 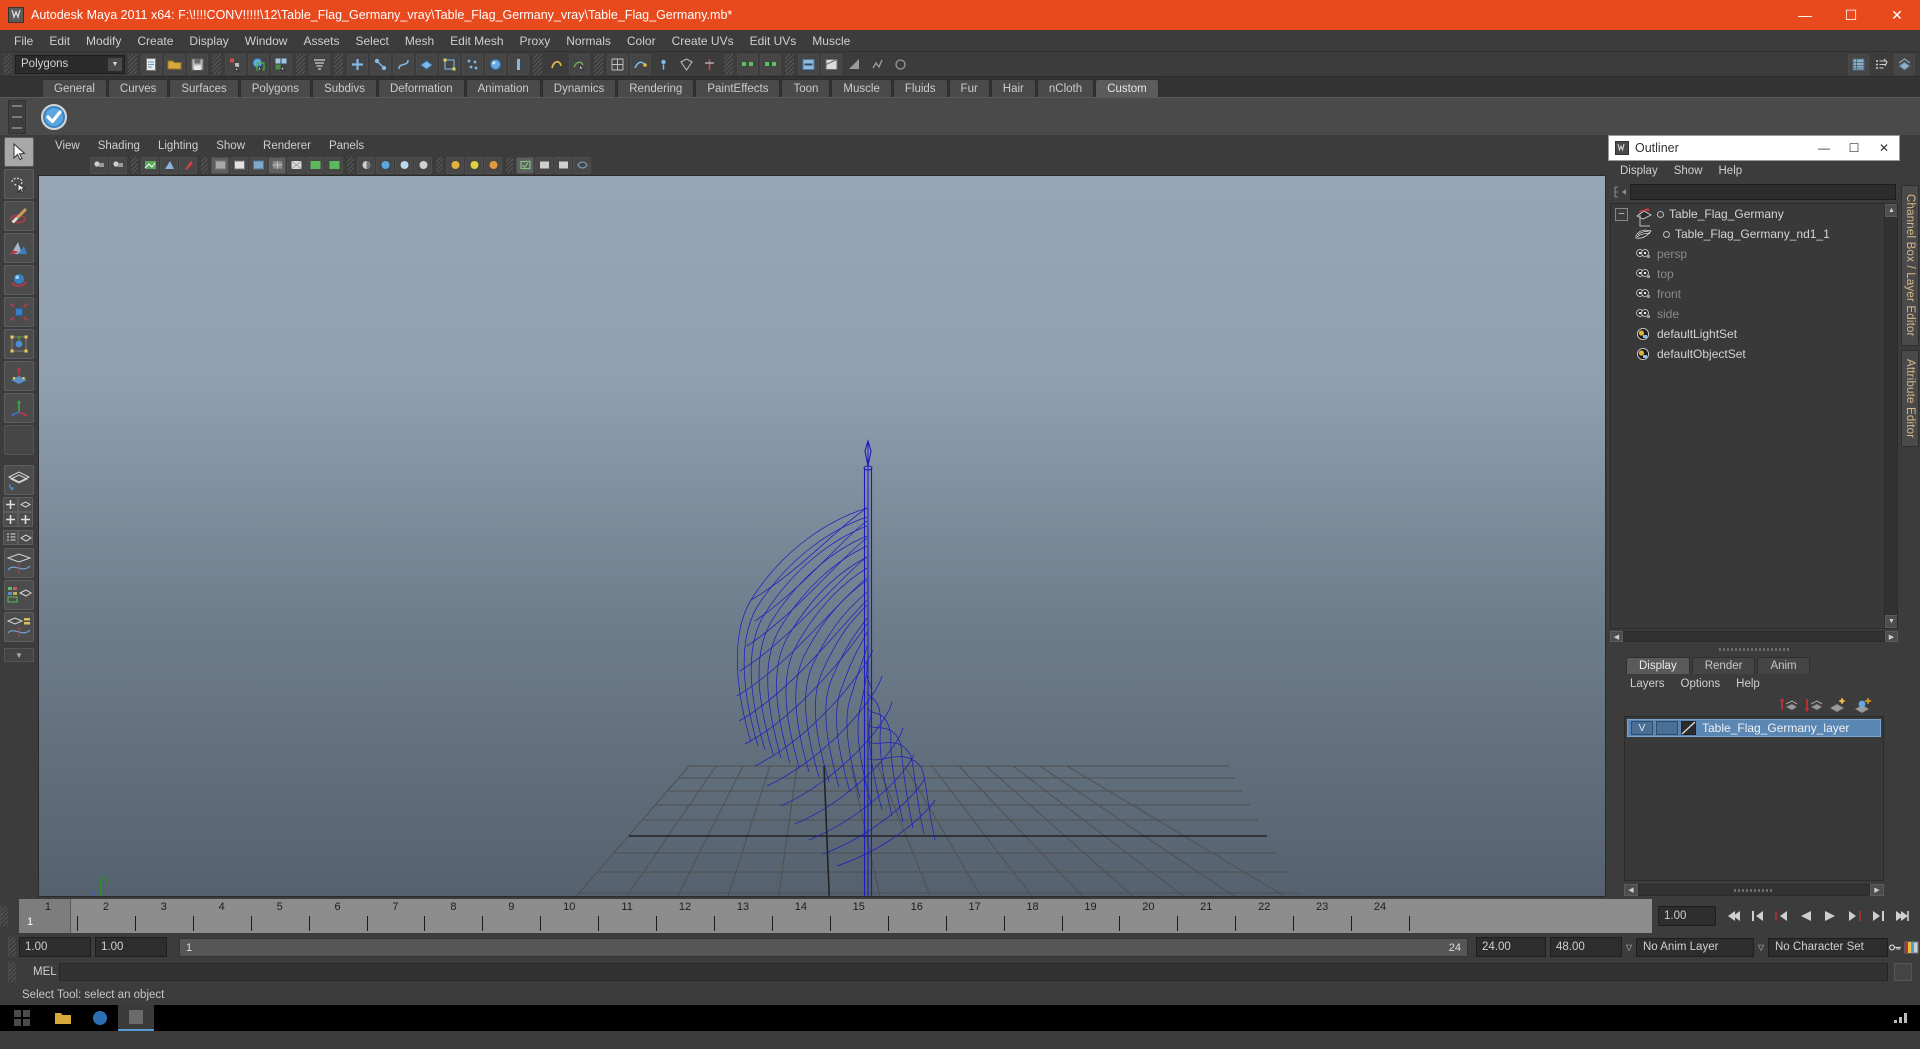 What do you see at coordinates (23, 41) in the screenshot?
I see `menu-file: File` at bounding box center [23, 41].